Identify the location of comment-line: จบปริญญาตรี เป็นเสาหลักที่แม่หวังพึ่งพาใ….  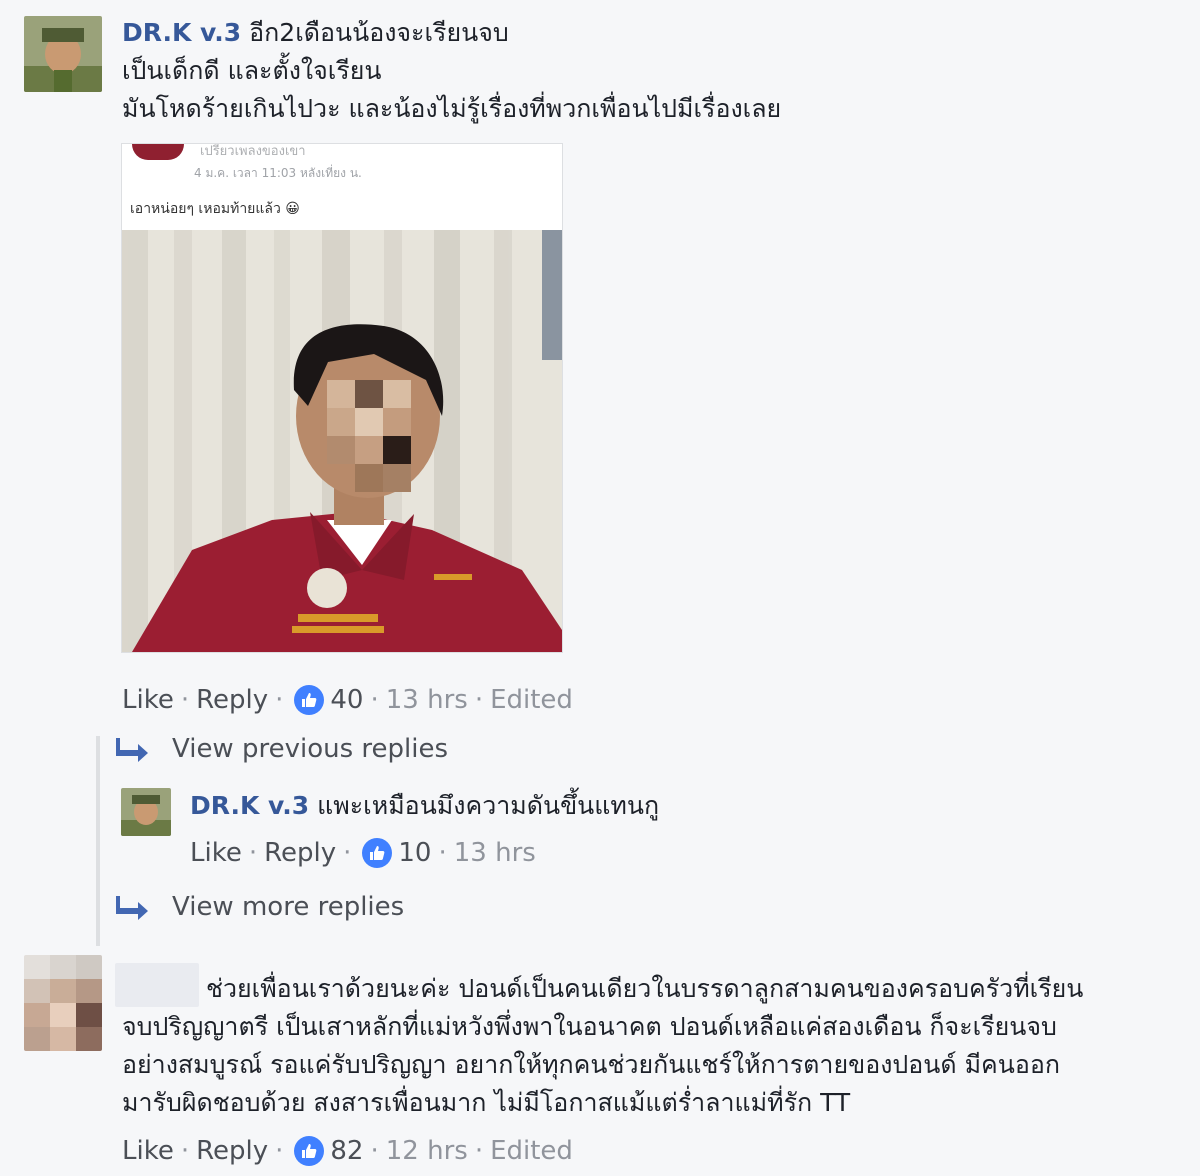
(589, 1026).